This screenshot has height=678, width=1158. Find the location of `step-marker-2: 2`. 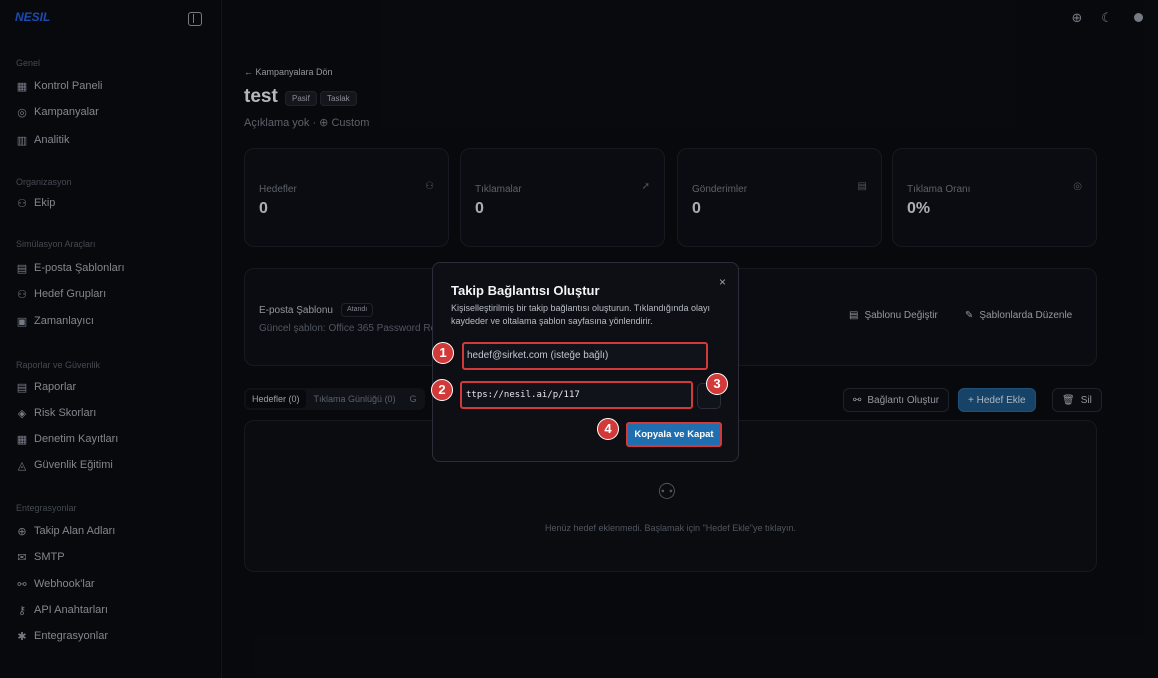

step-marker-2: 2 is located at coordinates (442, 390).